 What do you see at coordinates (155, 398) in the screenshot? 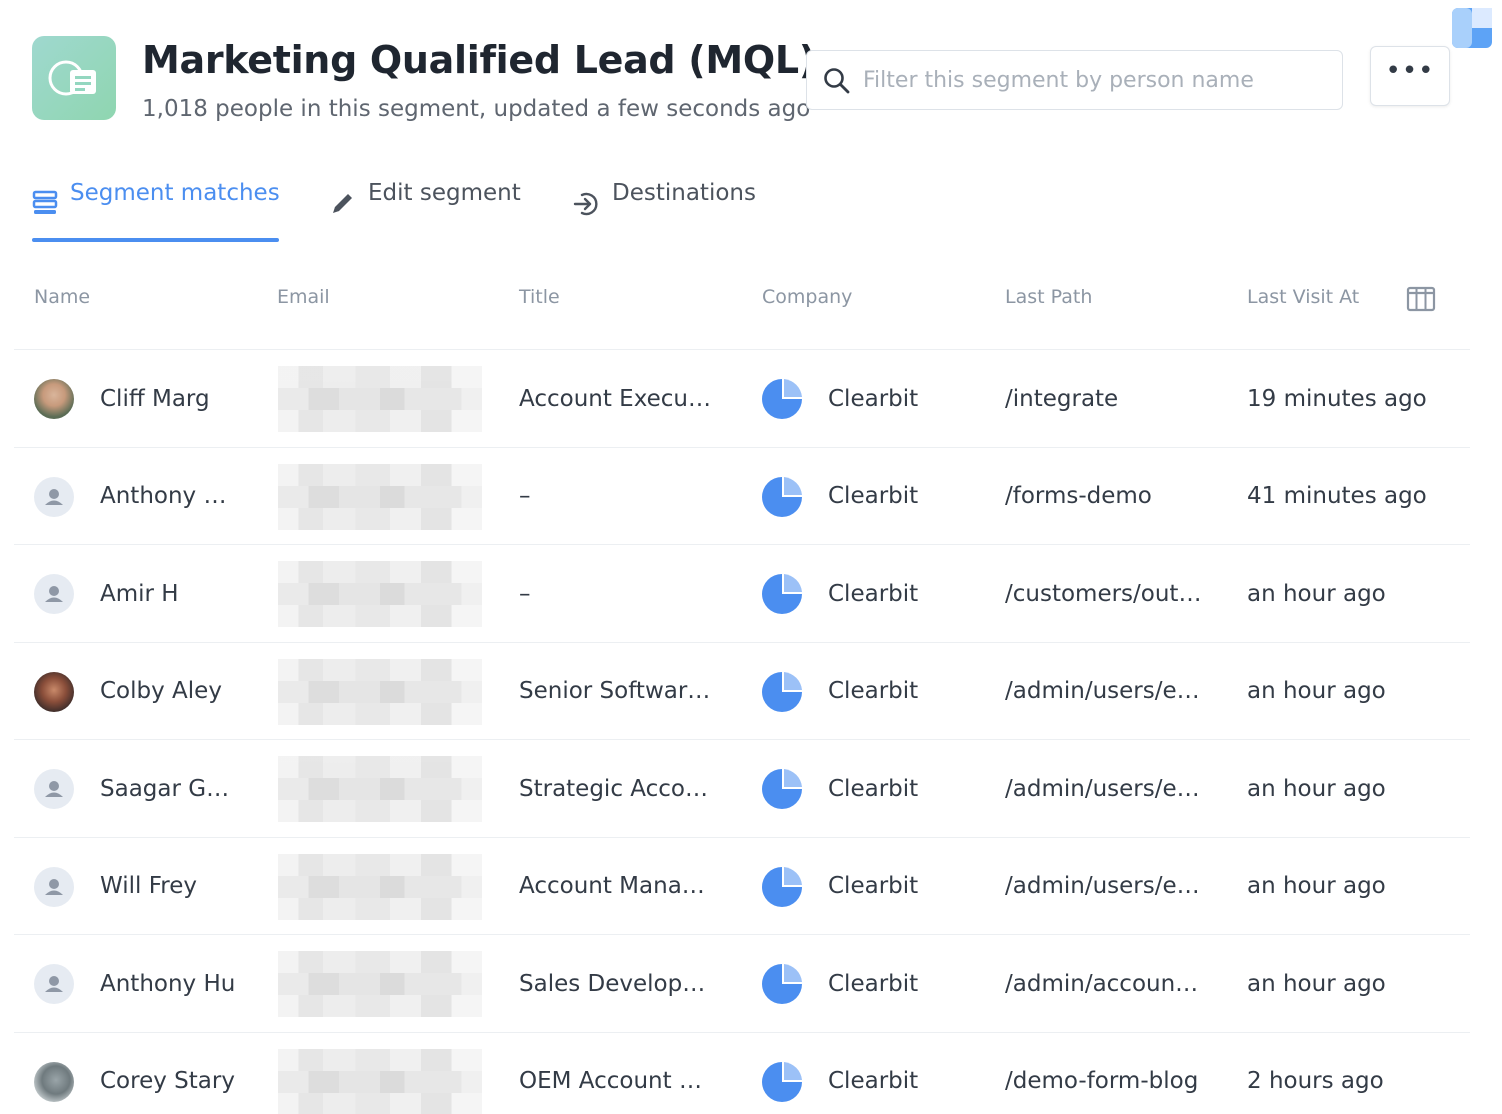
I see `person-name: Cliff Marg` at bounding box center [155, 398].